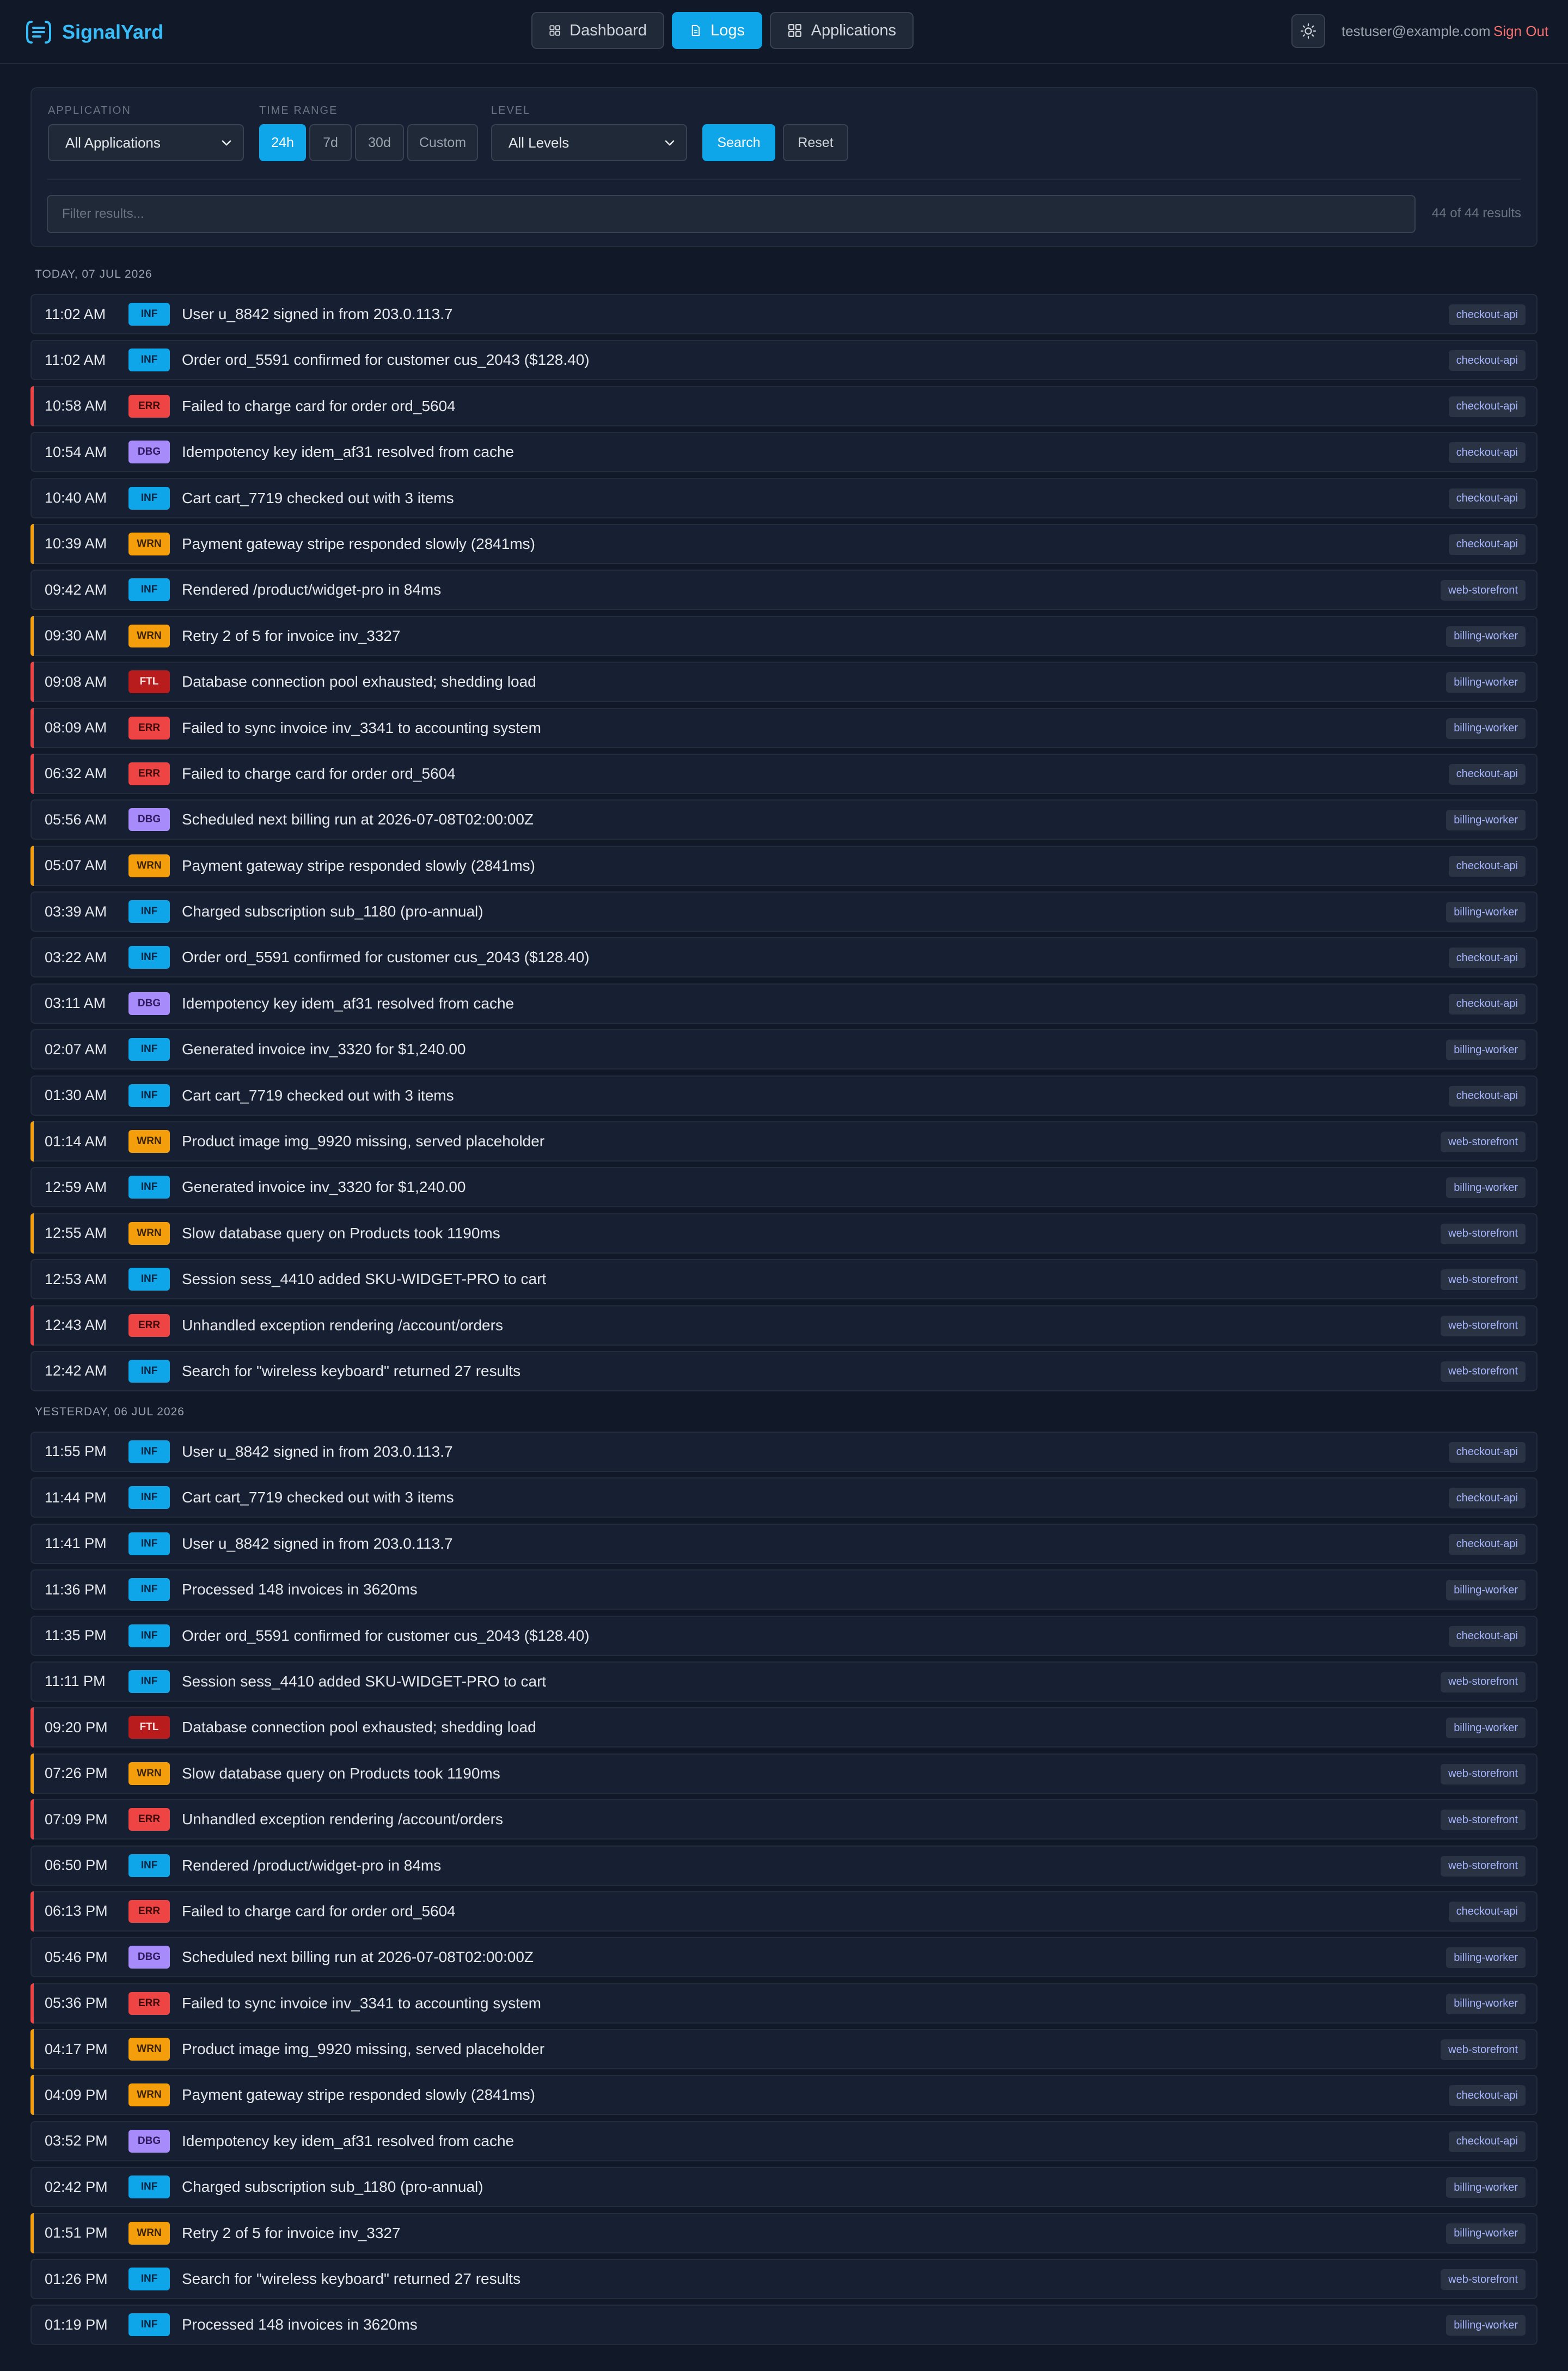  I want to click on log-message: Rendered /product/widget-pro in 84ms, so click(312, 1865).